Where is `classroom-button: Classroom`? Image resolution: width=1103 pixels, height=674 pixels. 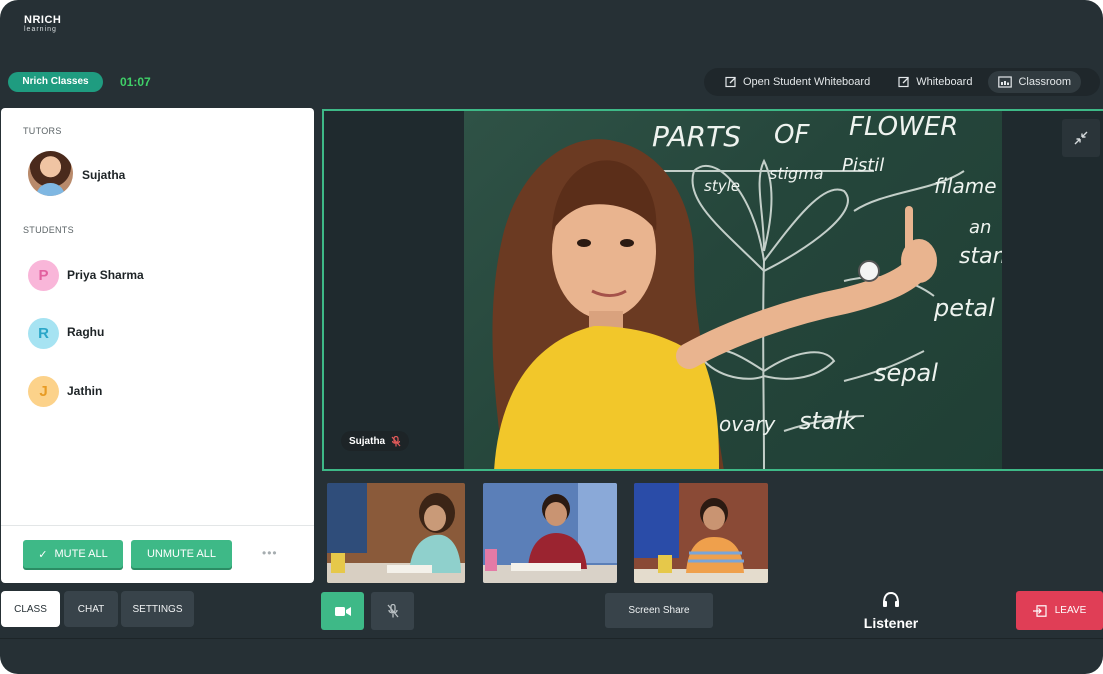
classroom-button: Classroom is located at coordinates (1035, 82).